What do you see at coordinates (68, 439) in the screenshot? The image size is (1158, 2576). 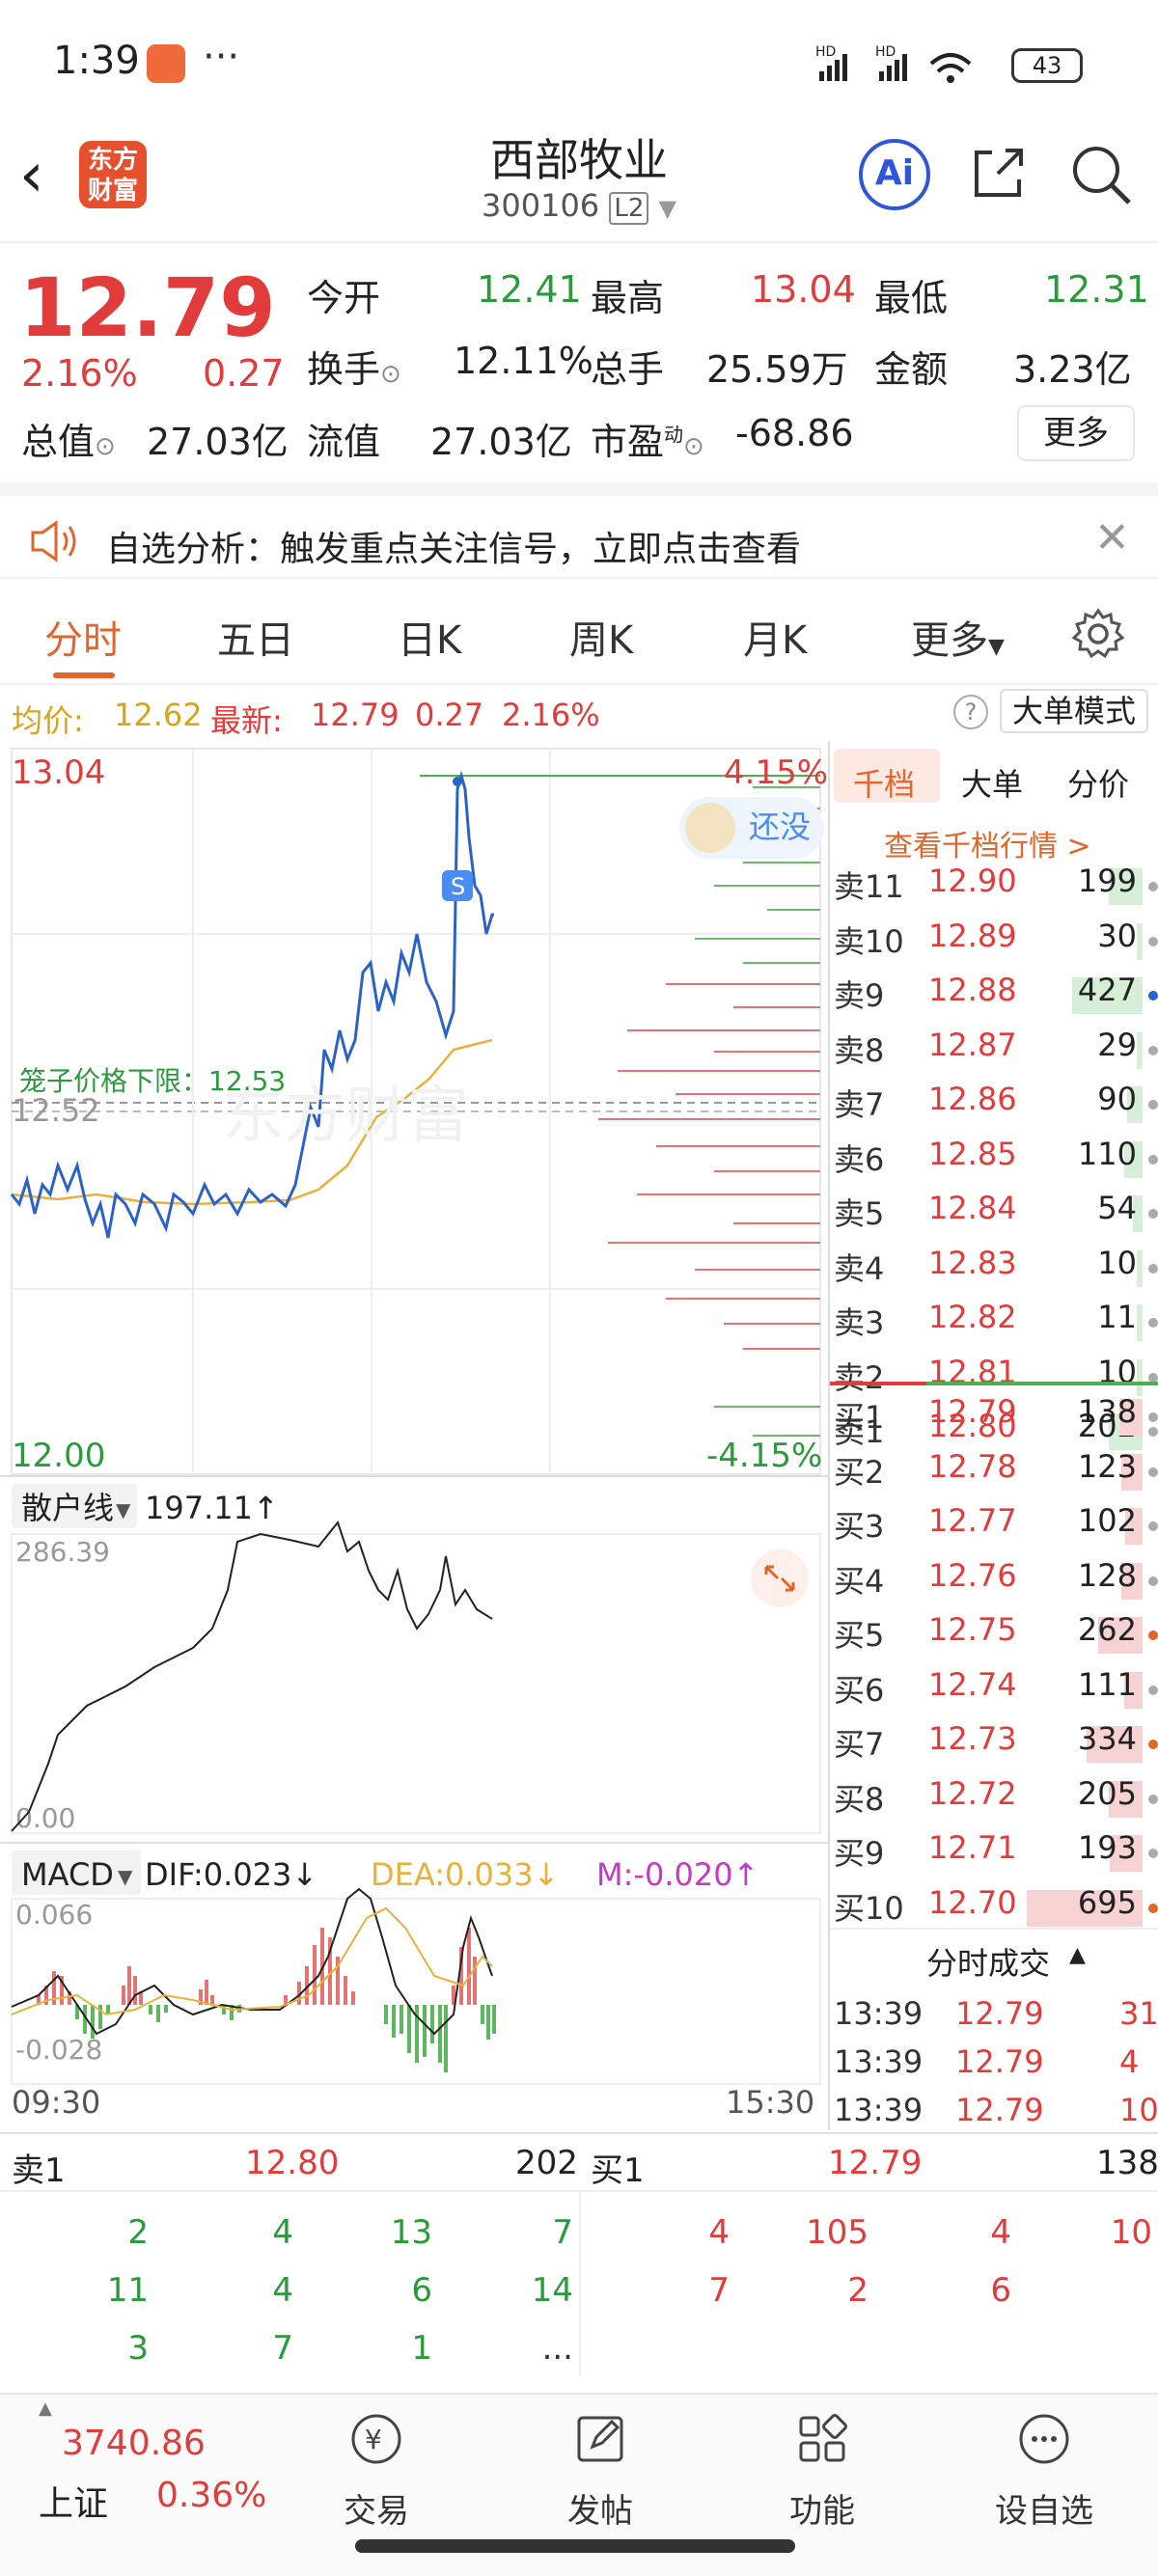 I see `mcap-label: 总值⊙` at bounding box center [68, 439].